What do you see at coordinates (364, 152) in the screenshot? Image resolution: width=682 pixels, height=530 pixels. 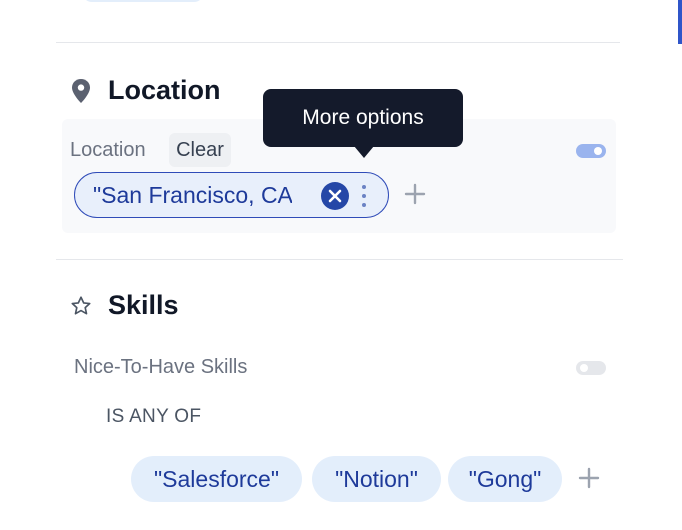 I see `tooltip-arrow` at bounding box center [364, 152].